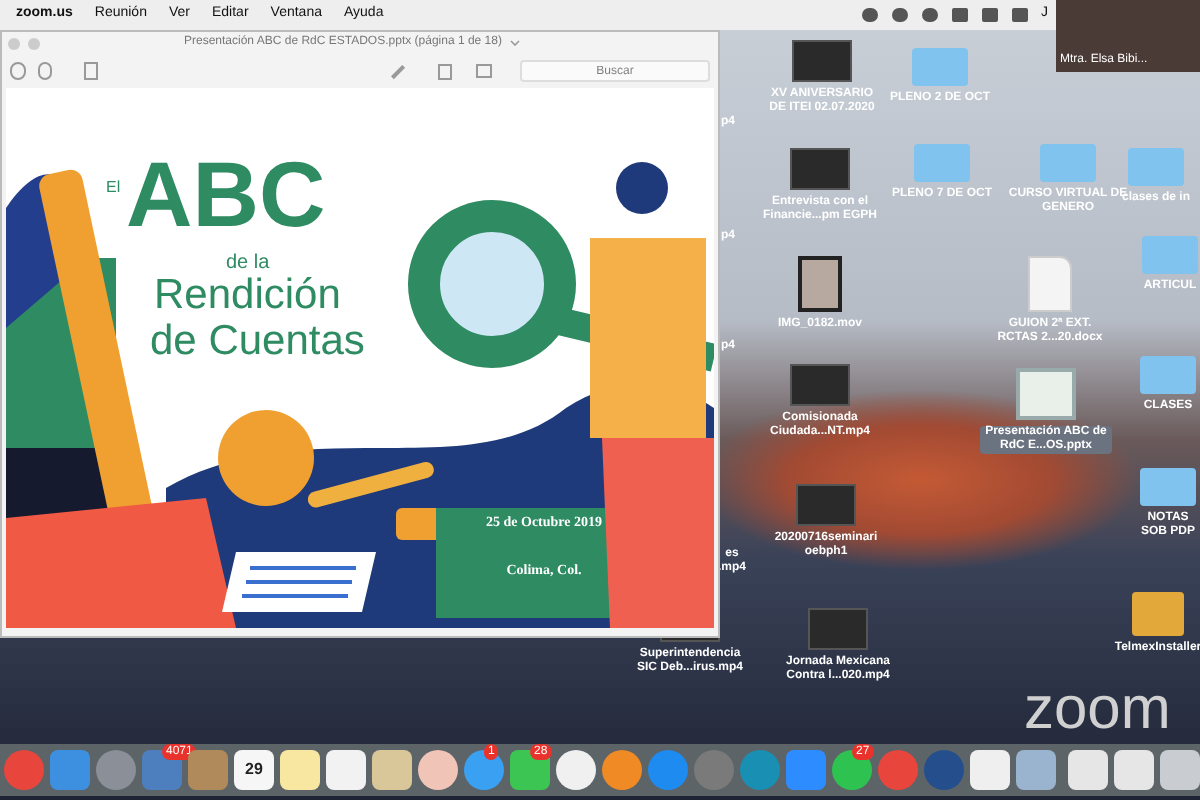  What do you see at coordinates (254, 770) in the screenshot?
I see `calendar-icon: 29` at bounding box center [254, 770].